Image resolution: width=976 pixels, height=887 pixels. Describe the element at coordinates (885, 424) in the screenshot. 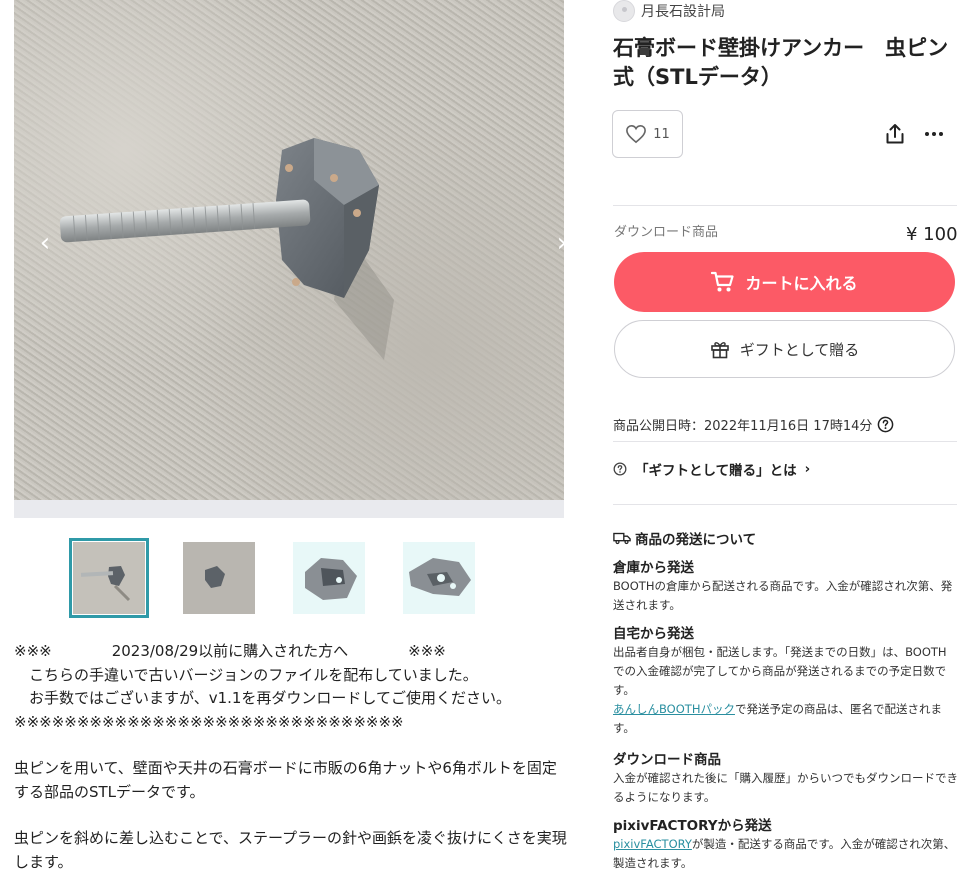

I see `help-icon` at that location.